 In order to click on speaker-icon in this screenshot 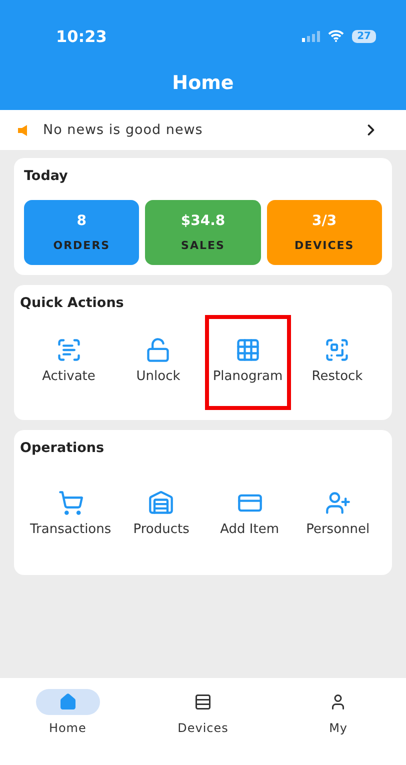, I will do `click(22, 130)`.